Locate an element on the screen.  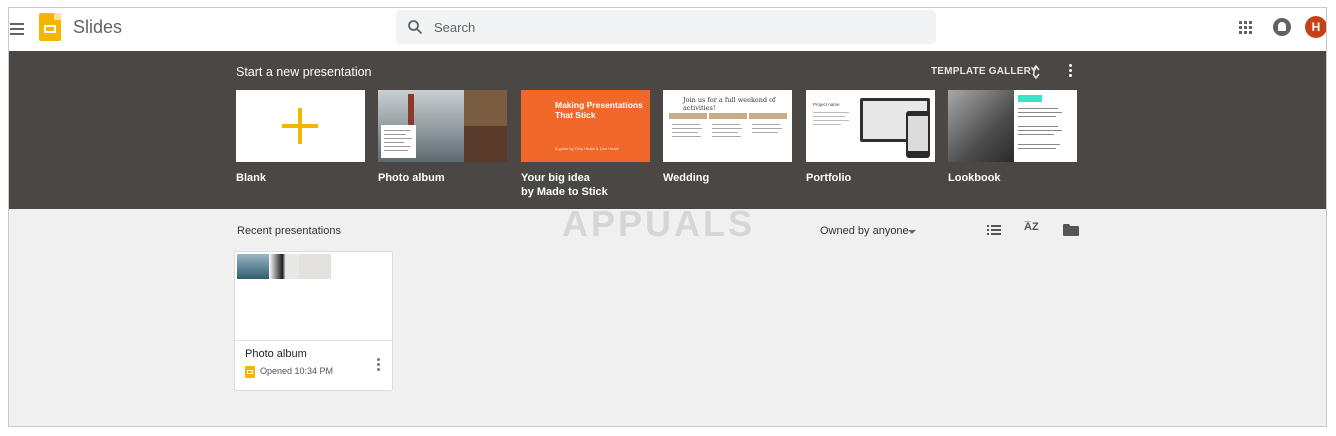
template-gallery-button: TEMPLATE GALLERY is located at coordinates (984, 71).